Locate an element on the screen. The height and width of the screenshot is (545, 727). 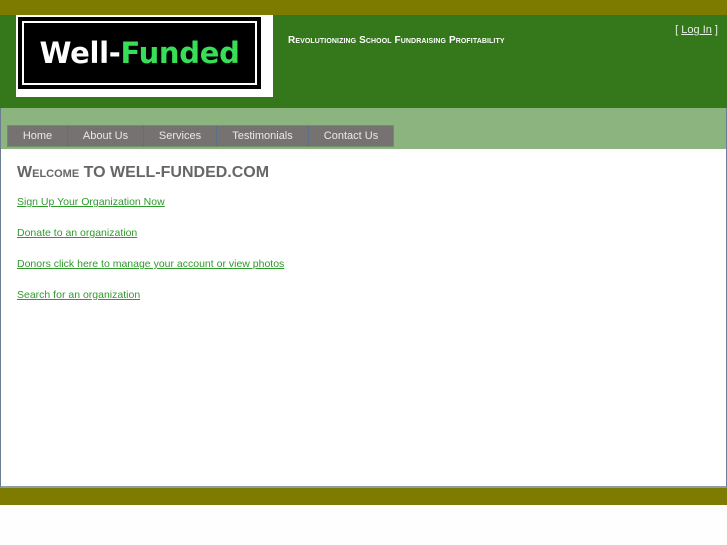
logo-background: Well- Funded is located at coordinates (139, 53).